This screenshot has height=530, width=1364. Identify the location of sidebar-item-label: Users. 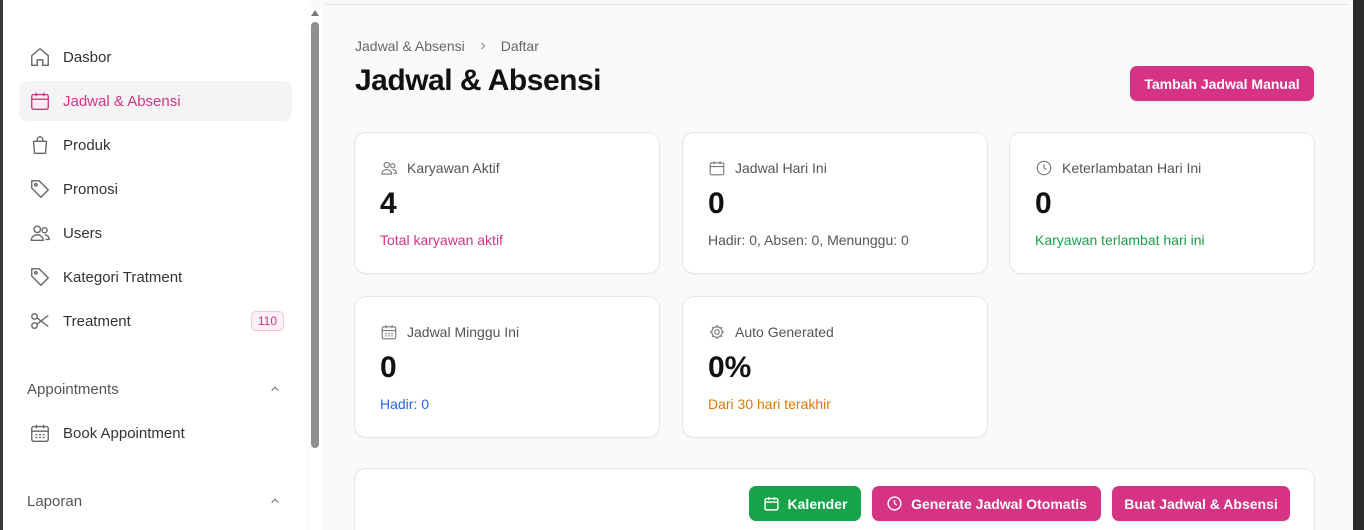
(83, 233).